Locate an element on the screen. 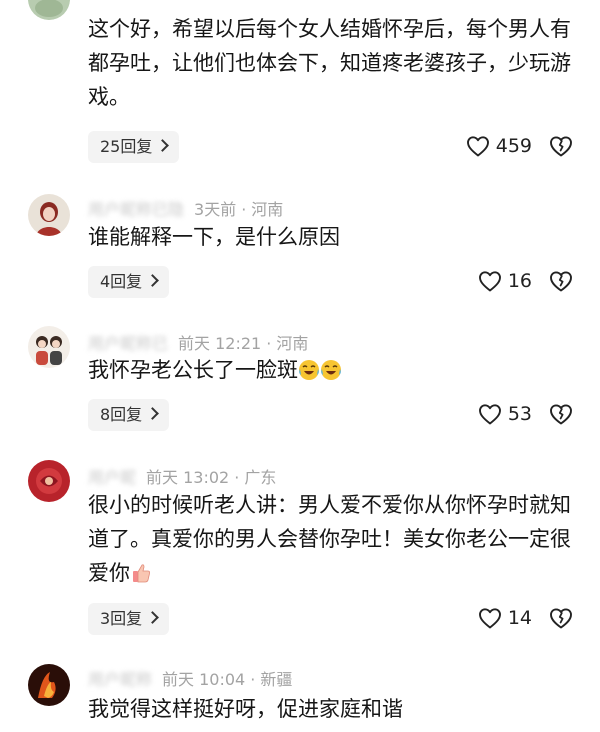  comment-time: 前天 12:21 is located at coordinates (220, 343).